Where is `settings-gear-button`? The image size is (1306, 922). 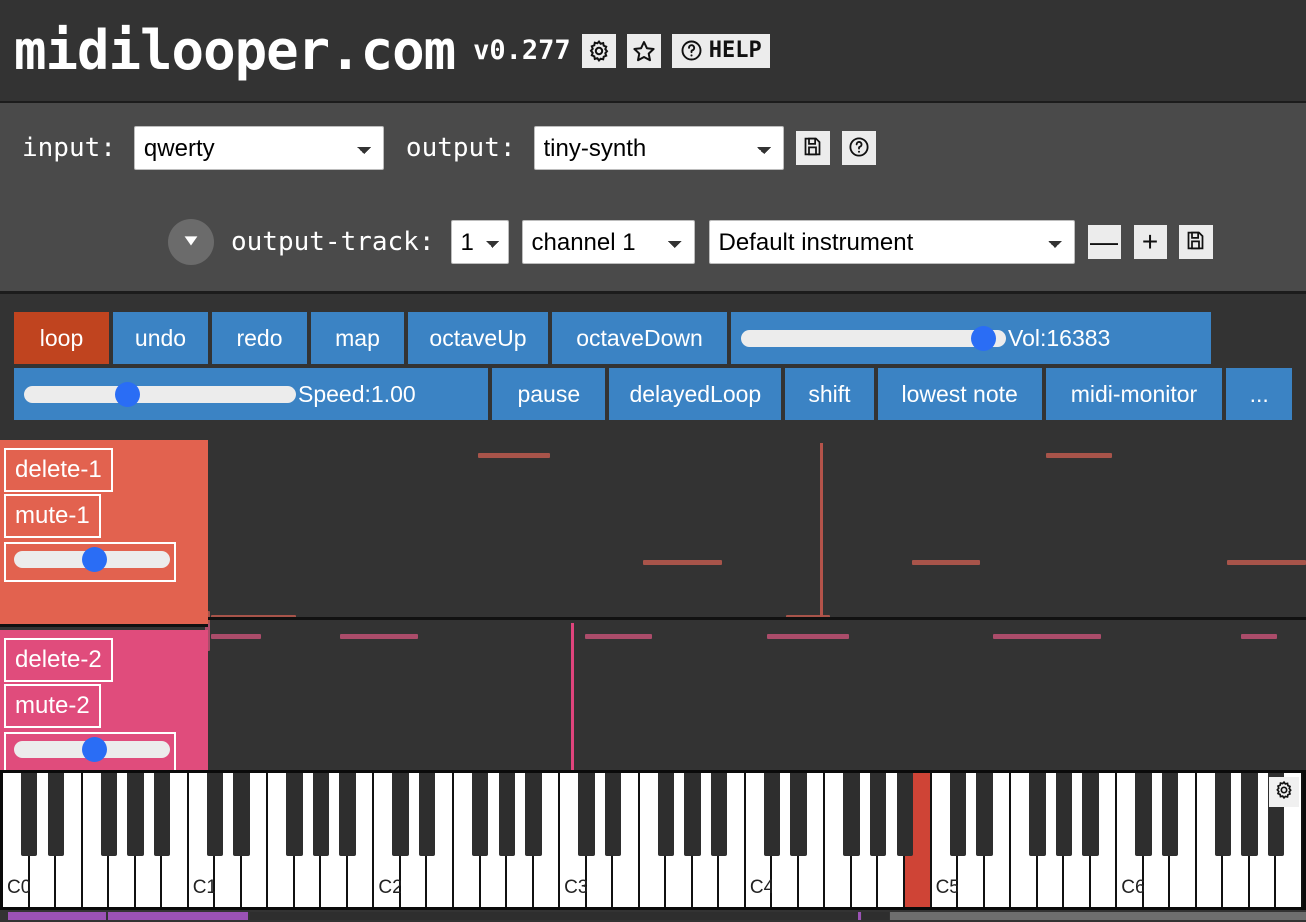 settings-gear-button is located at coordinates (598, 50).